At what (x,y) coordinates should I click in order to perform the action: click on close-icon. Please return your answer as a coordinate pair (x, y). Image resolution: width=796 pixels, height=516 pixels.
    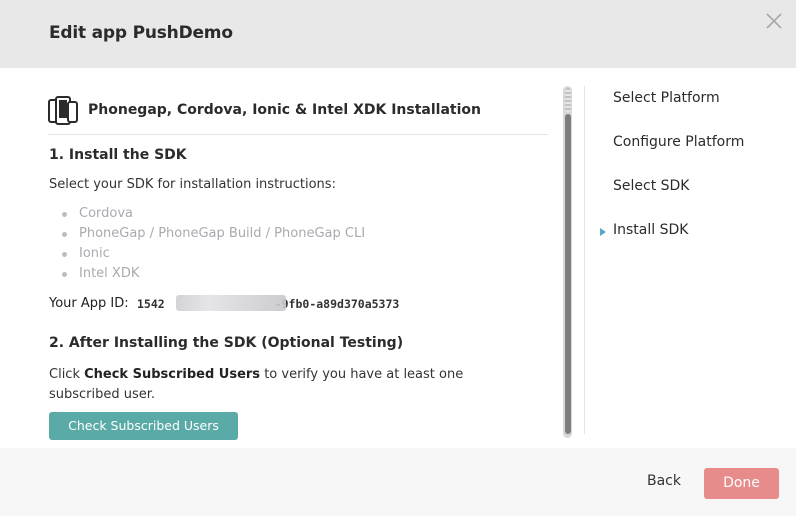
    Looking at the image, I should click on (774, 21).